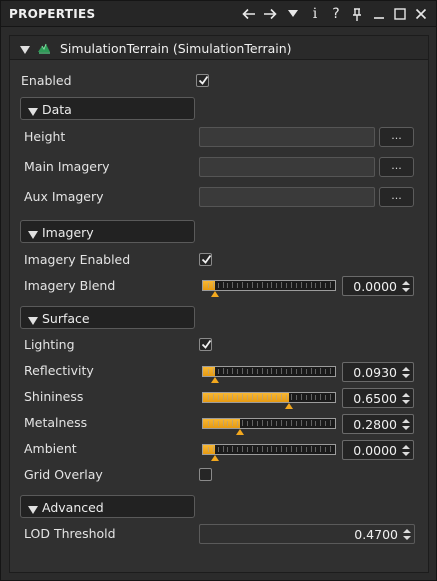 The image size is (437, 581). What do you see at coordinates (376, 534) in the screenshot?
I see `lod-threshold-value: 0.4700` at bounding box center [376, 534].